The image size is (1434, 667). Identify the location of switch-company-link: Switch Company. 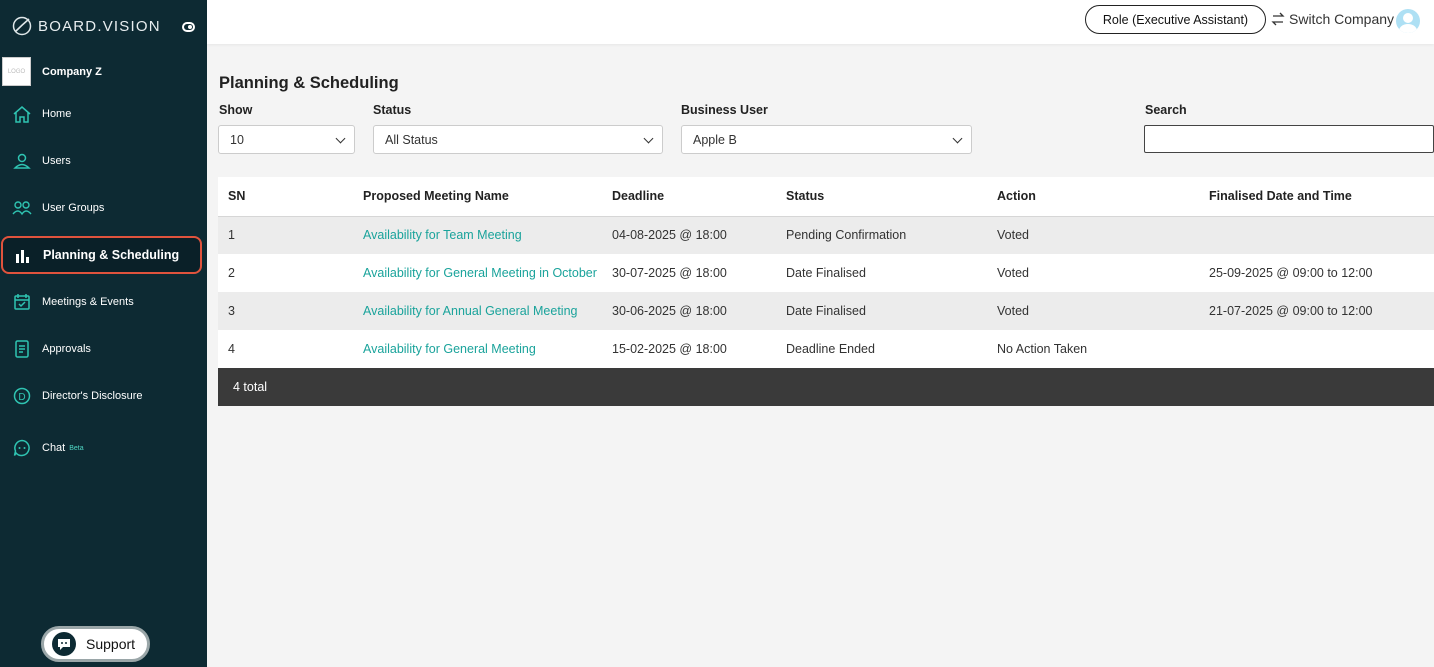
(1332, 19).